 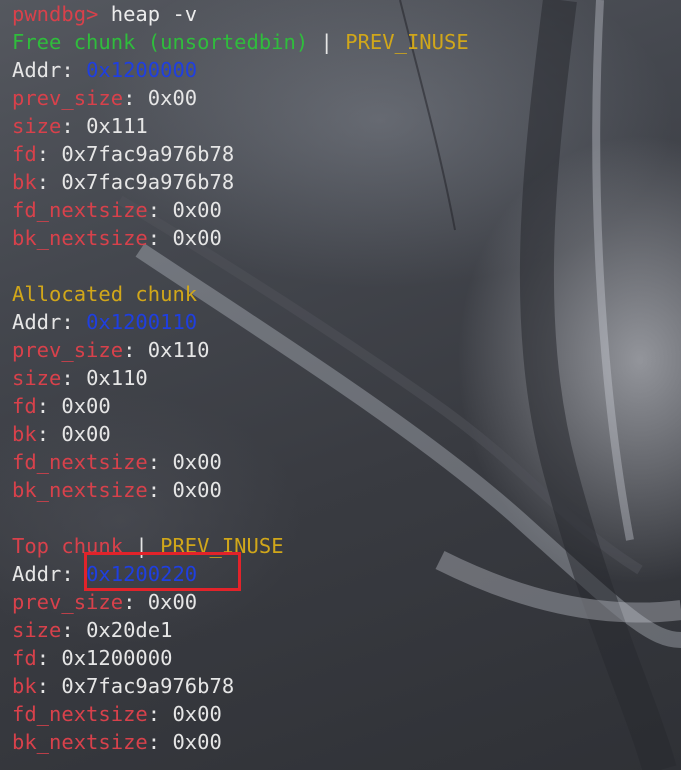 I want to click on field-value: 0x20de1, so click(x=129, y=630).